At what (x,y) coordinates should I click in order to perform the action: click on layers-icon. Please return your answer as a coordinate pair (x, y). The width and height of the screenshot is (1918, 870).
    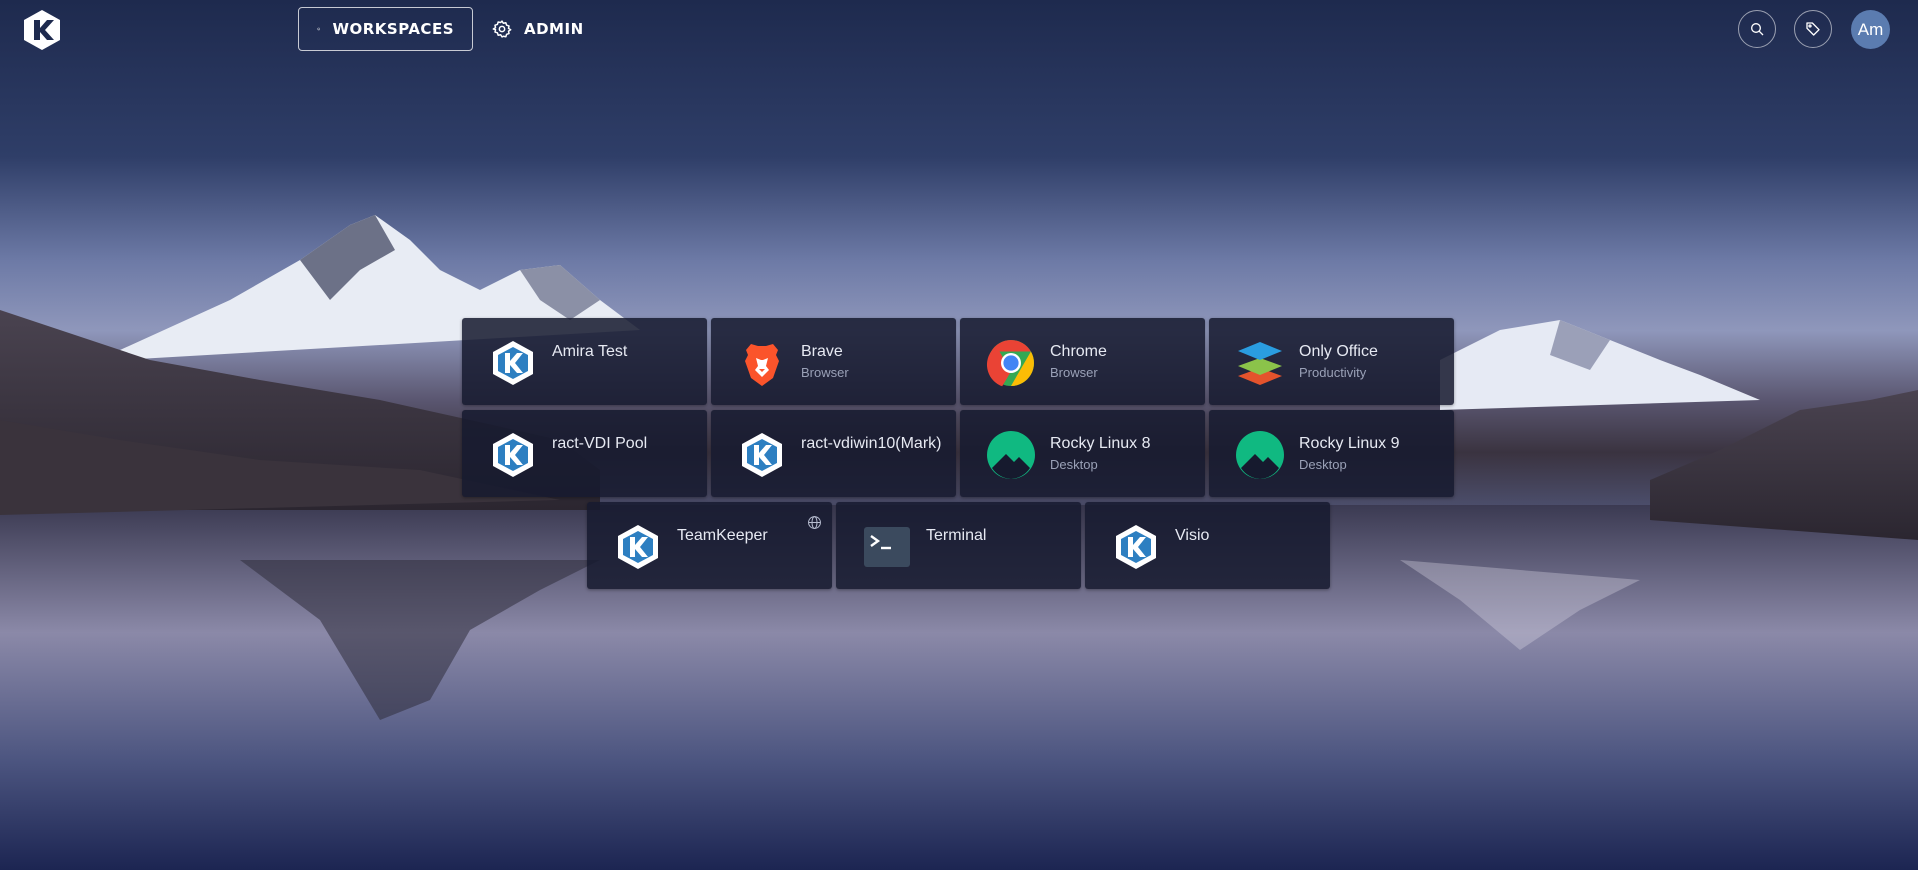
    Looking at the image, I should click on (319, 29).